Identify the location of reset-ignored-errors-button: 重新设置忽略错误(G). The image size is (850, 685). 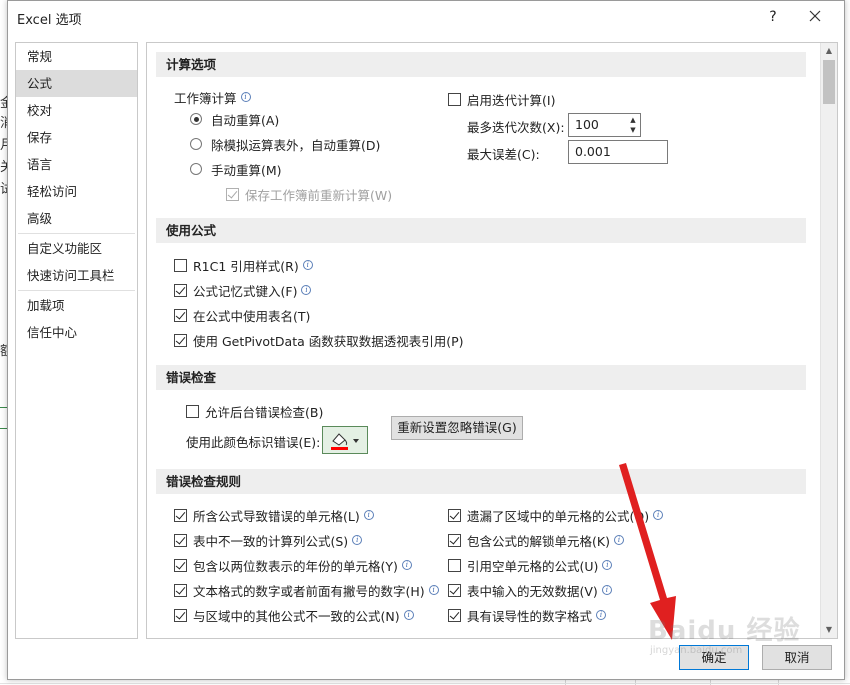
(457, 428).